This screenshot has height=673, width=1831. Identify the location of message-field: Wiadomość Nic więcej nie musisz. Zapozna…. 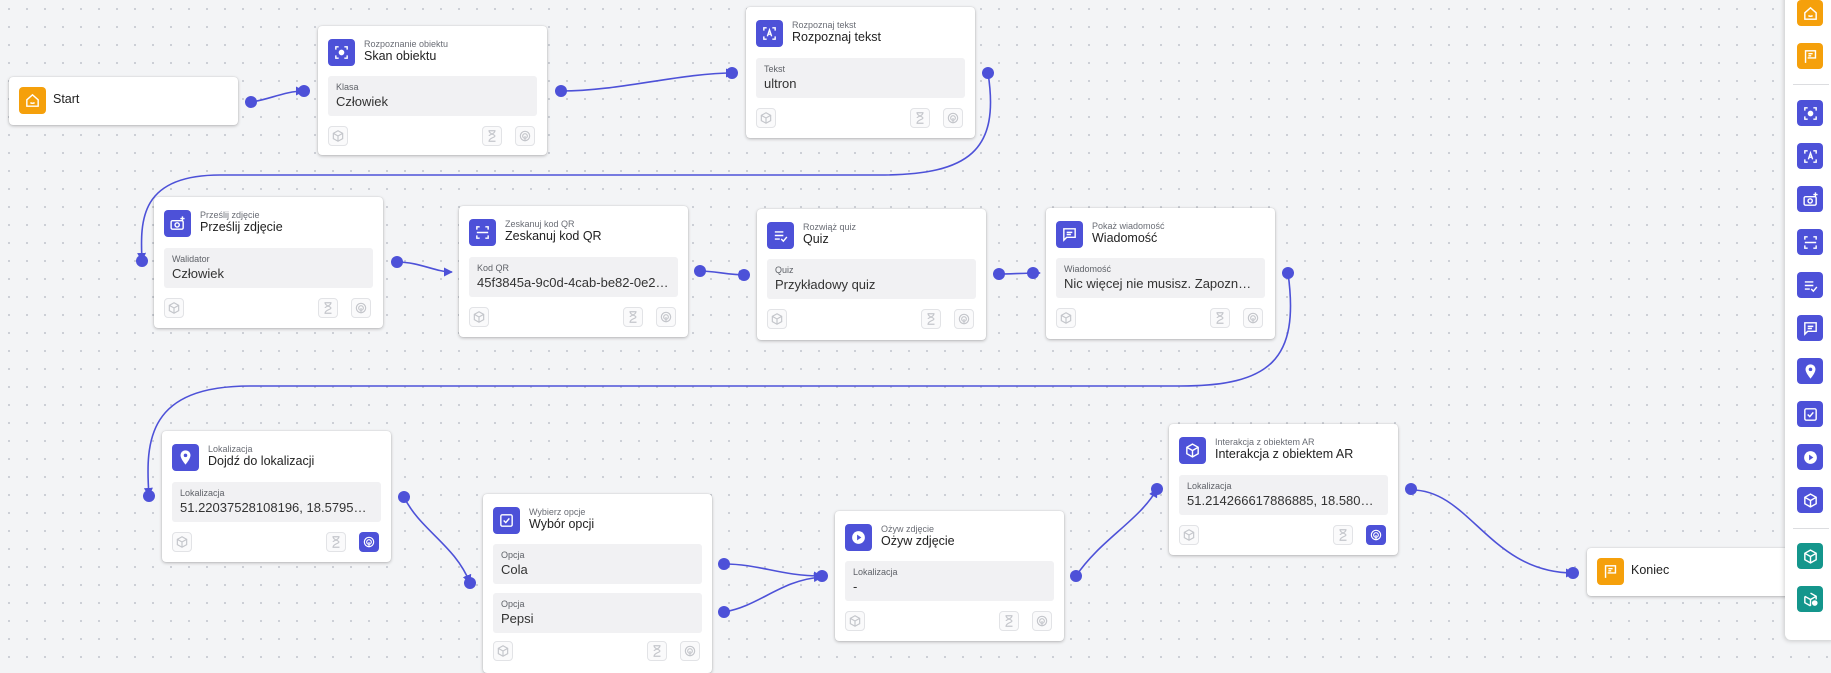
(1160, 278).